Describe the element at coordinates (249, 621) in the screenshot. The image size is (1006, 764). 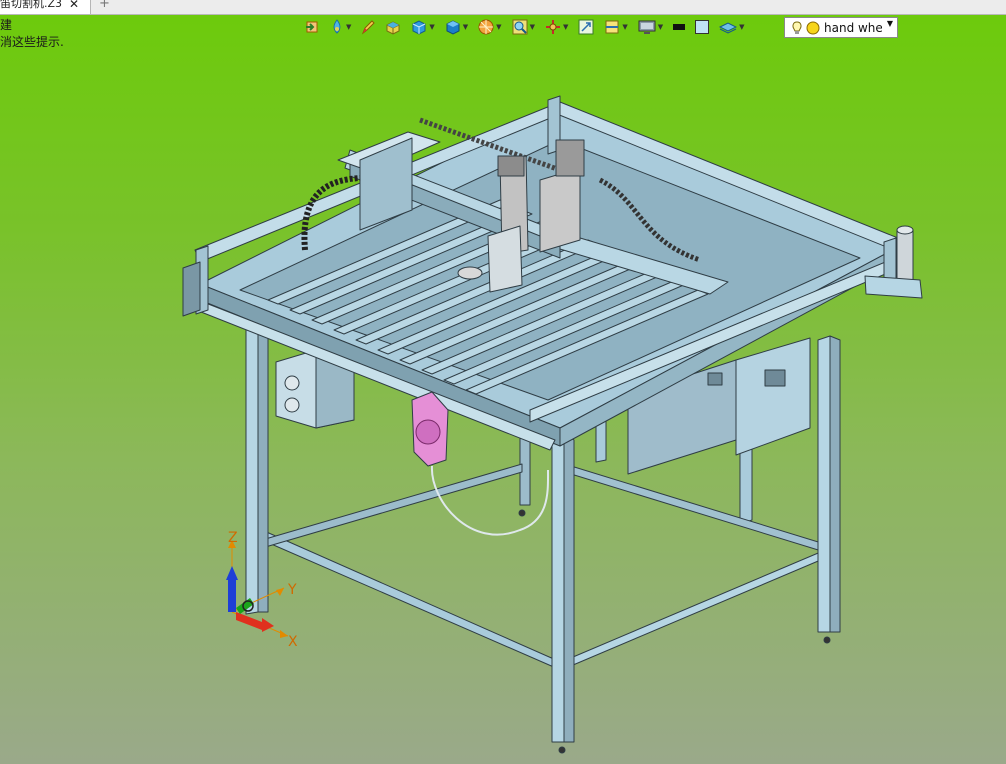
I see `x-axis-arrow` at that location.